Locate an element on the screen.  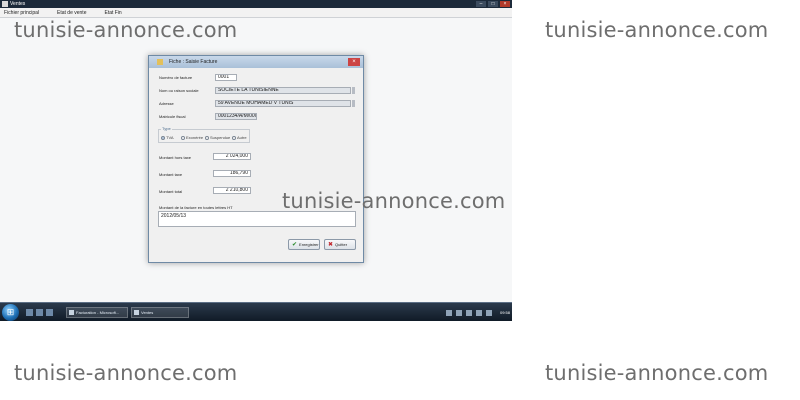
watermark-top-left: tunisie-annonce.com is located at coordinates (126, 30).